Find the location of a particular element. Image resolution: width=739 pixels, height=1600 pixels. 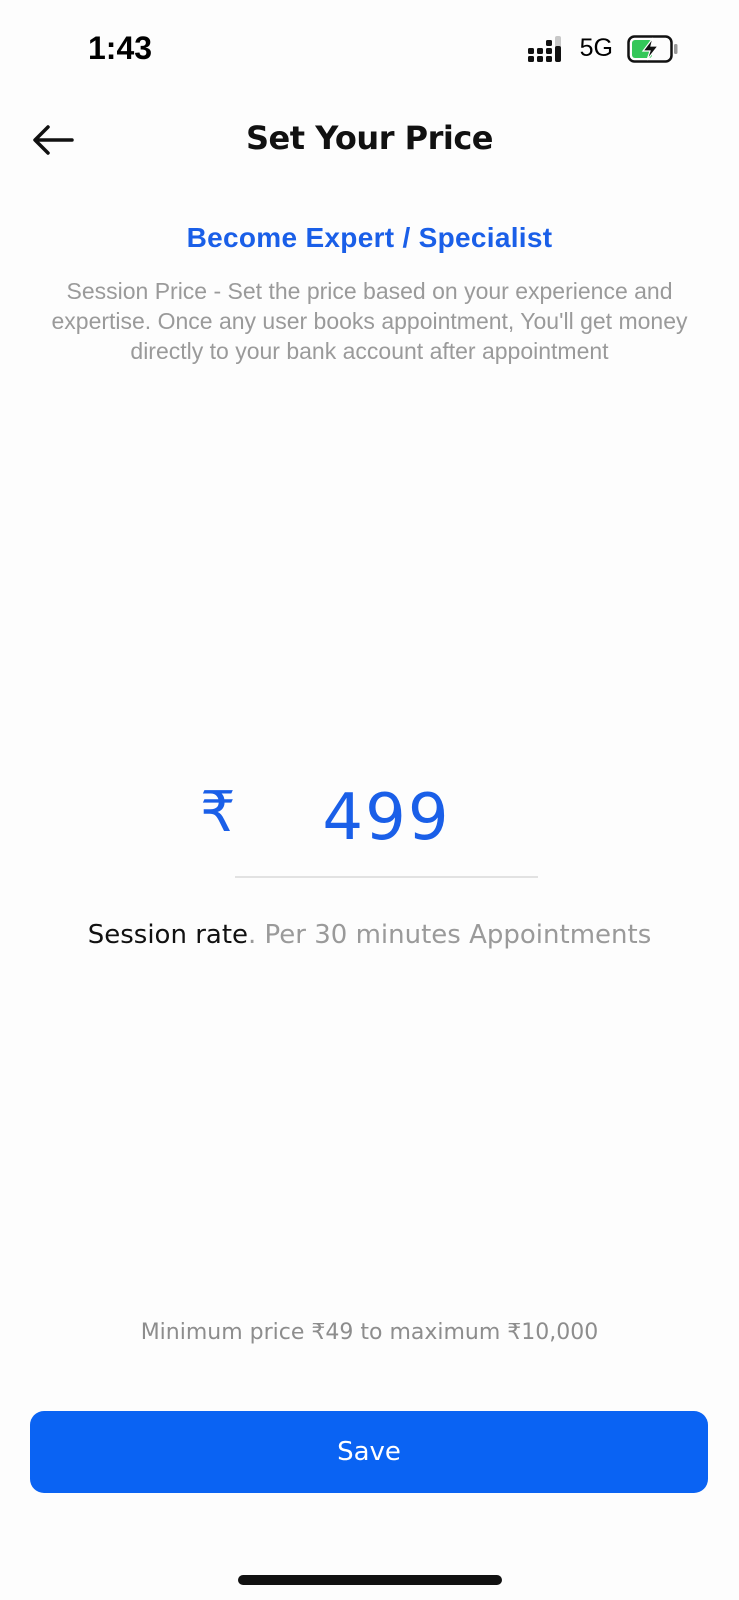

battery-charging-icon is located at coordinates (653, 48).